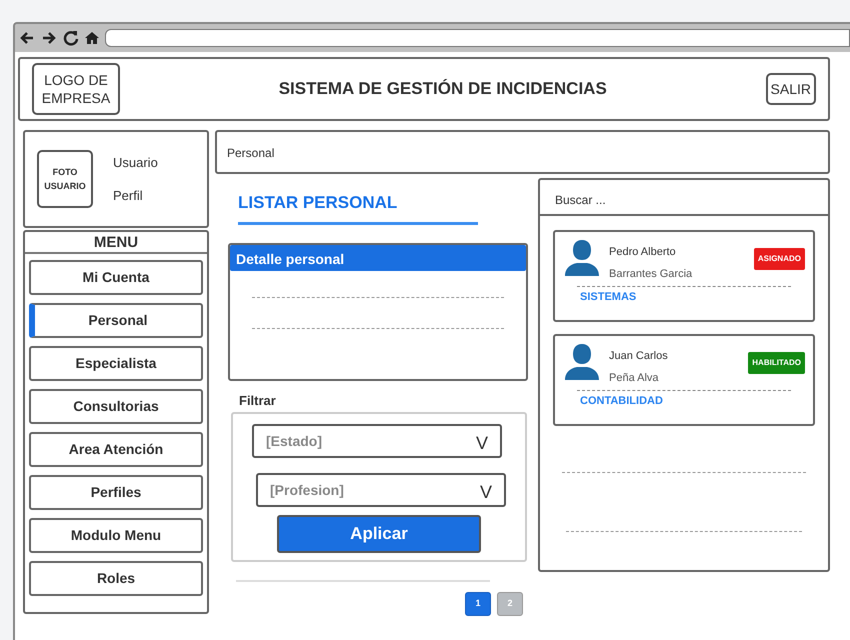 This screenshot has width=850, height=640. Describe the element at coordinates (651, 274) in the screenshot. I see `person-last-name: Barrantes Garcia` at that location.